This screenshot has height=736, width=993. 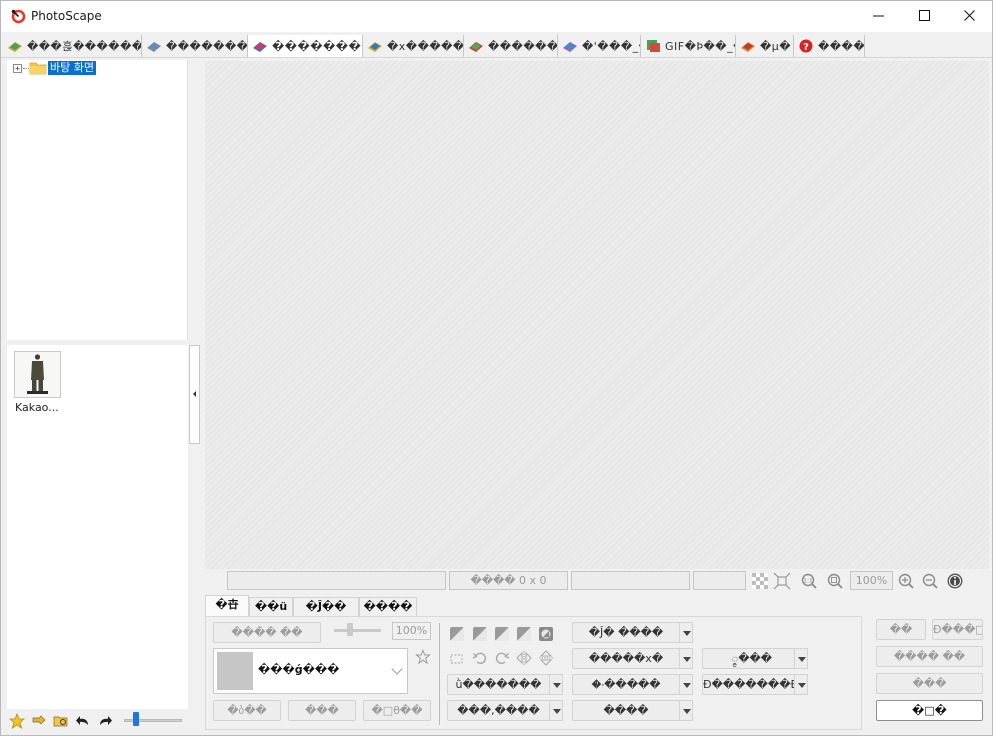 I want to click on close-icon, so click(x=969, y=15).